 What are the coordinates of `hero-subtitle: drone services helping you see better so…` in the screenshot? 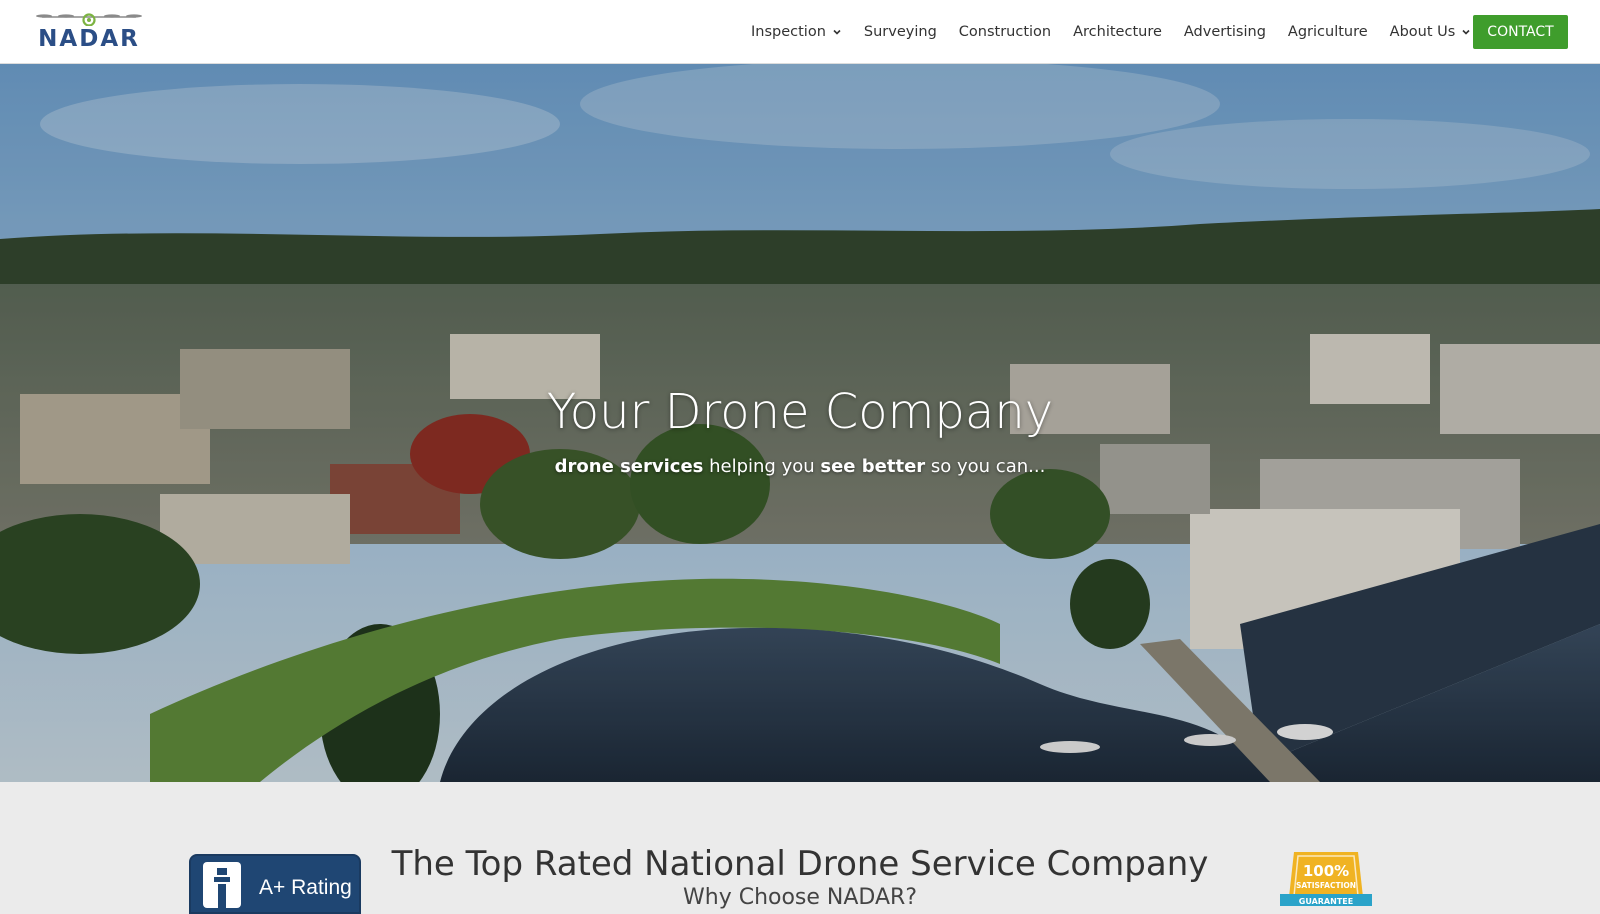 It's located at (800, 466).